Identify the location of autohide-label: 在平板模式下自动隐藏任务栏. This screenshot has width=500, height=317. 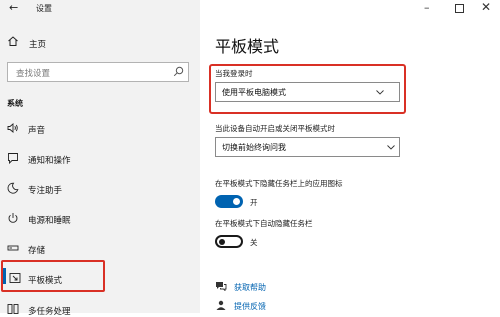
(264, 223).